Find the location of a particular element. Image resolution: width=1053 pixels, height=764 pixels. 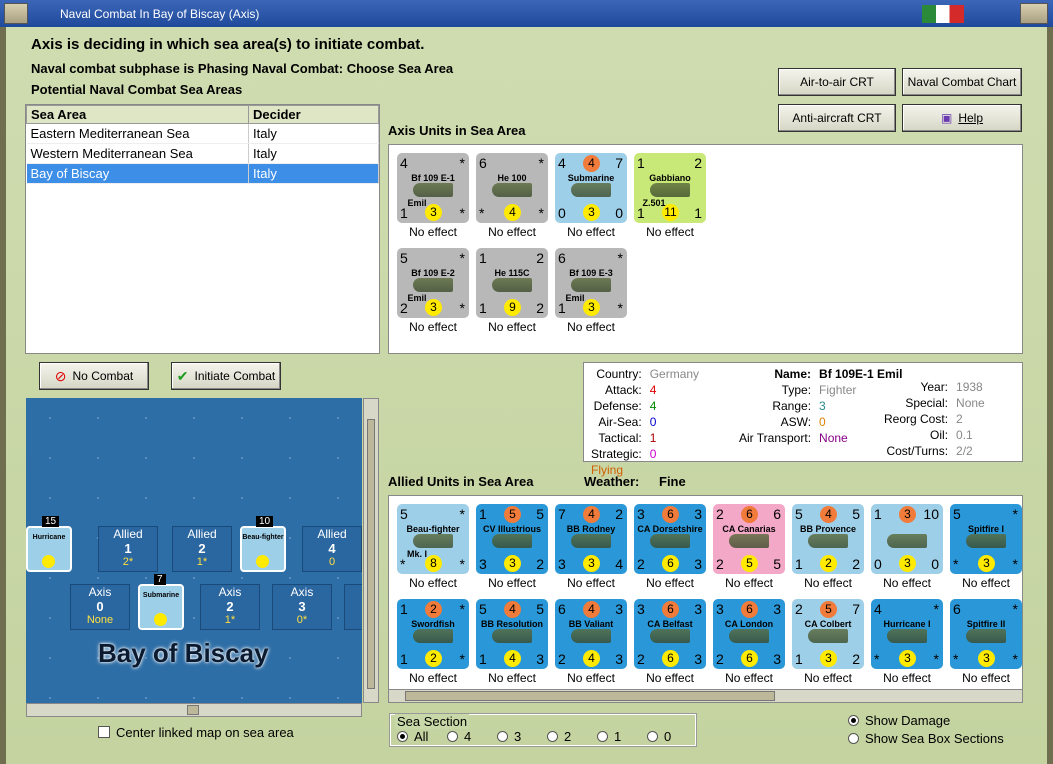

unit-counter: 4 7 0 0 4 3 Submarine is located at coordinates (591, 188).